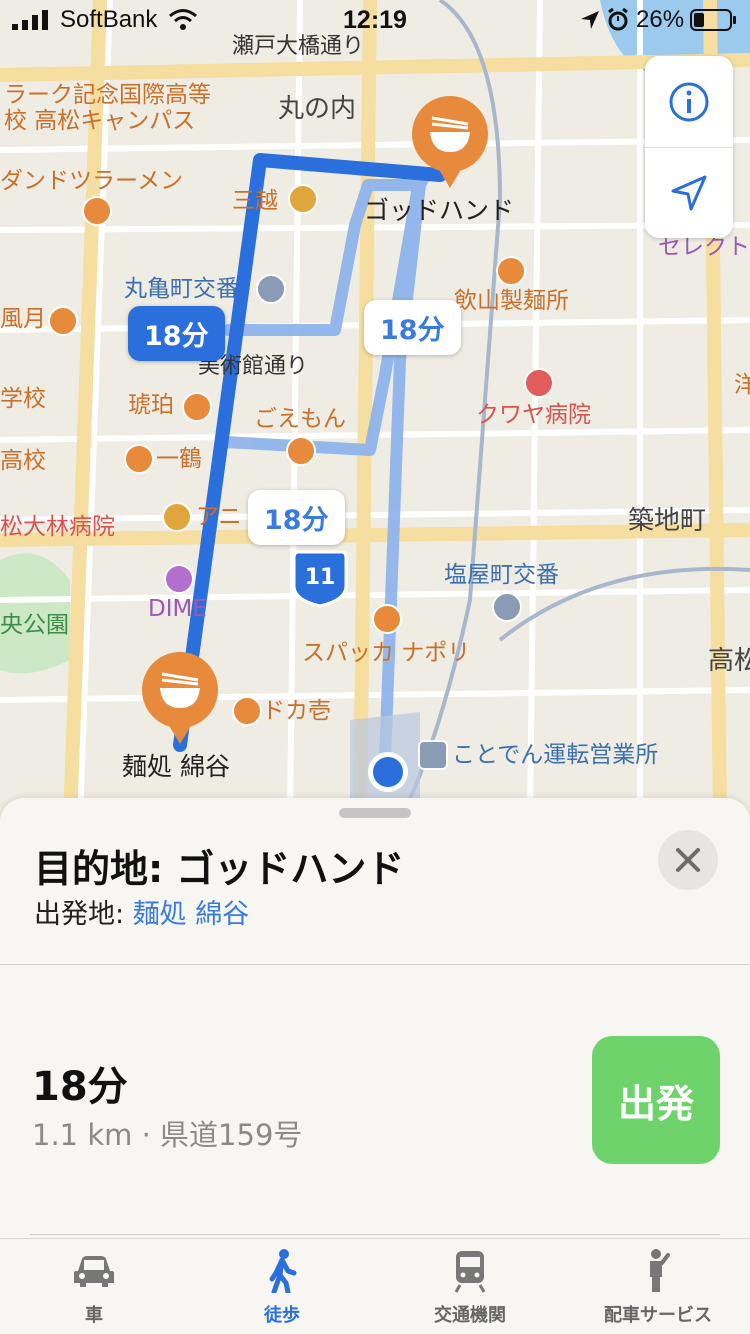 This screenshot has width=750, height=1334. Describe the element at coordinates (300, 419) in the screenshot. I see `map-label-gozaemon: ごえもん` at that location.